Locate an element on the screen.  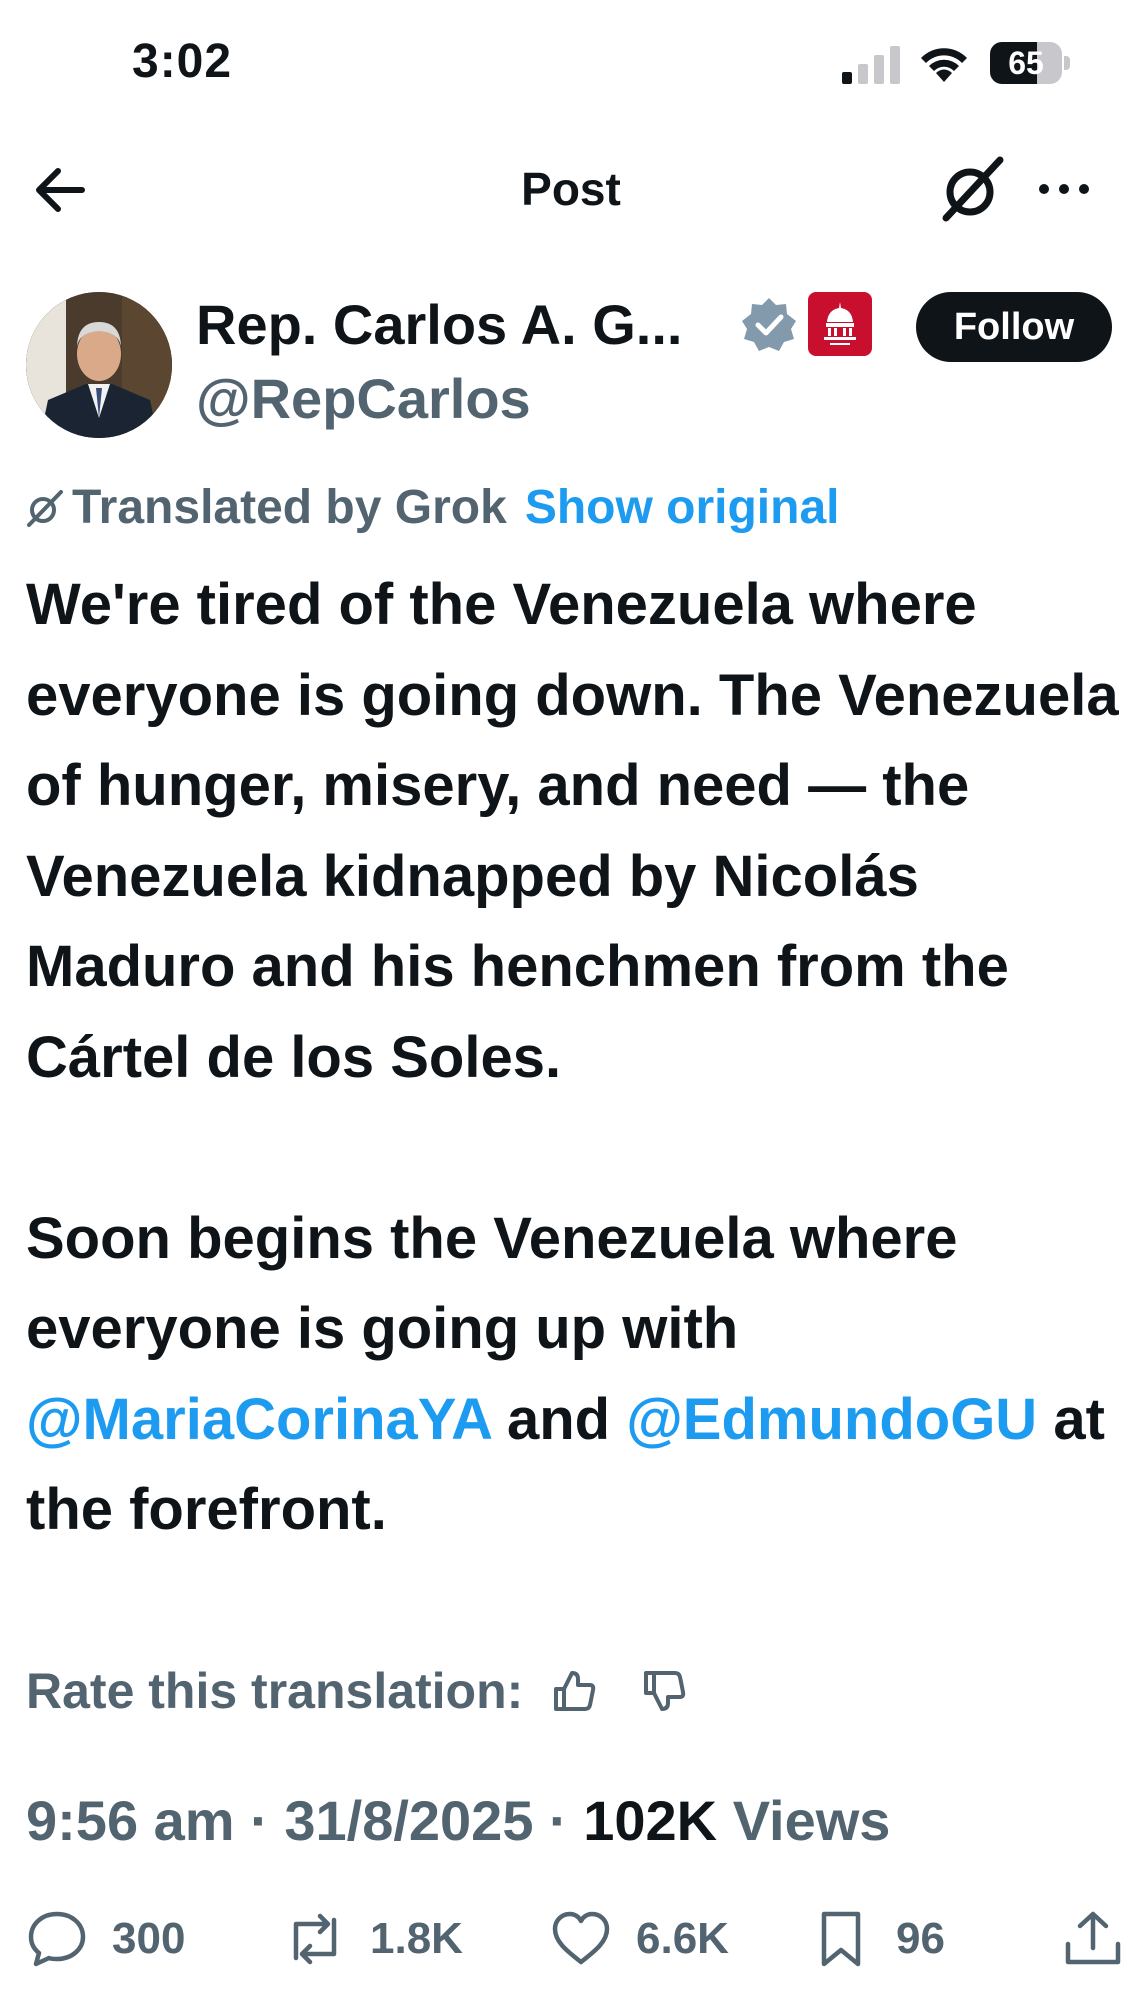
like-icon is located at coordinates (581, 1938).